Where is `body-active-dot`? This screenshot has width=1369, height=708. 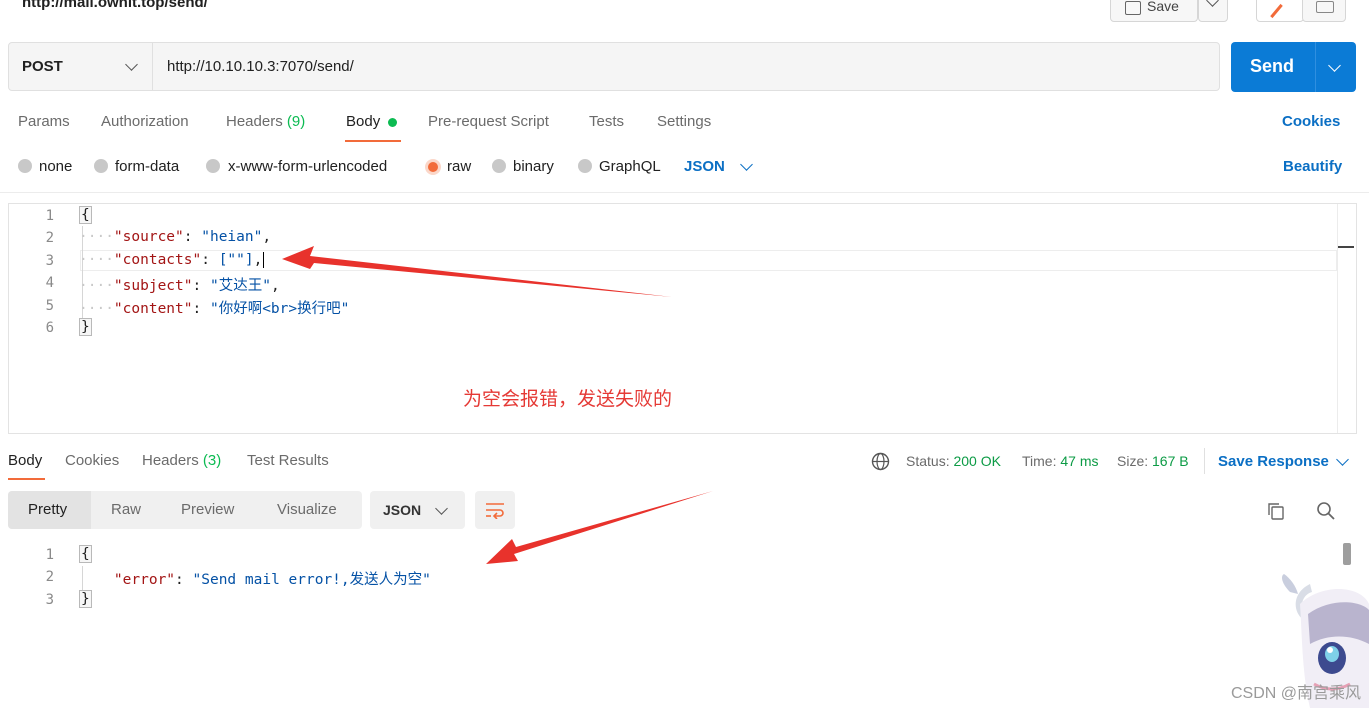
body-active-dot is located at coordinates (392, 122).